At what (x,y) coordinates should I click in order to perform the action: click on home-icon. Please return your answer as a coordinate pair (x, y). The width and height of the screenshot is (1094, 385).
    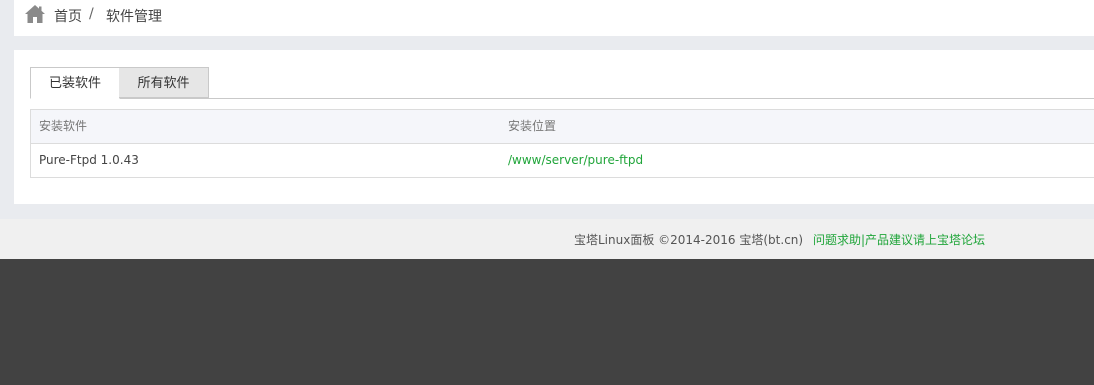
    Looking at the image, I should click on (35, 14).